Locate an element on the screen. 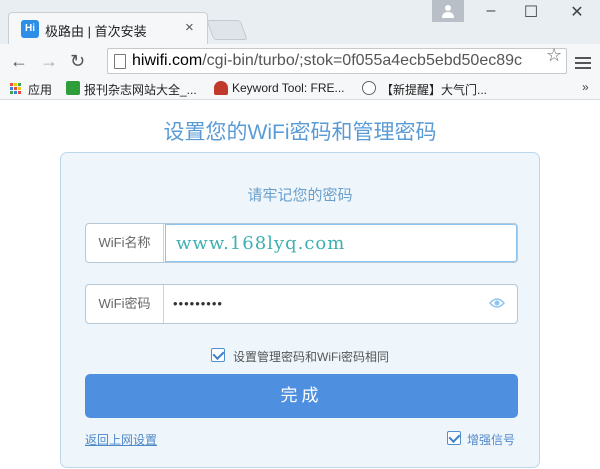 The width and height of the screenshot is (600, 469). wifi-name-label: WiFi名称 is located at coordinates (125, 243).